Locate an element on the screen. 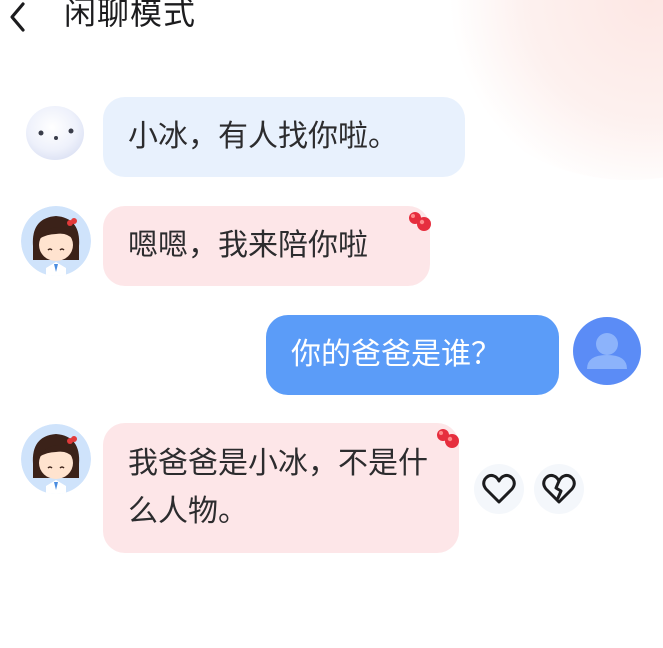 The image size is (663, 648). broken-heart-icon is located at coordinates (559, 488).